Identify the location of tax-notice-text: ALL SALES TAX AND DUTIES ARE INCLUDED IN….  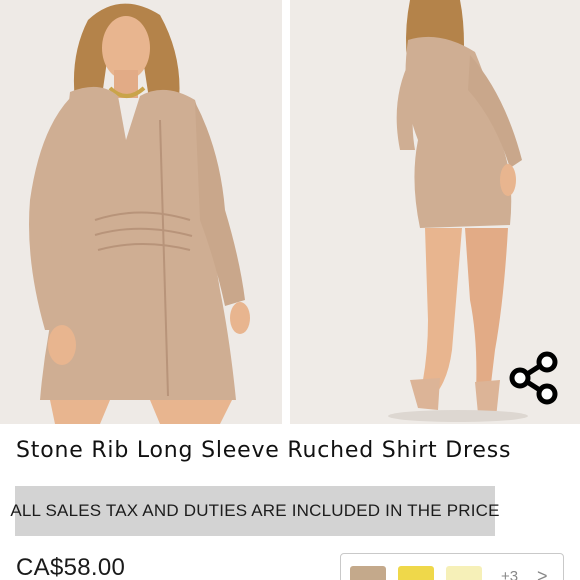
(255, 510).